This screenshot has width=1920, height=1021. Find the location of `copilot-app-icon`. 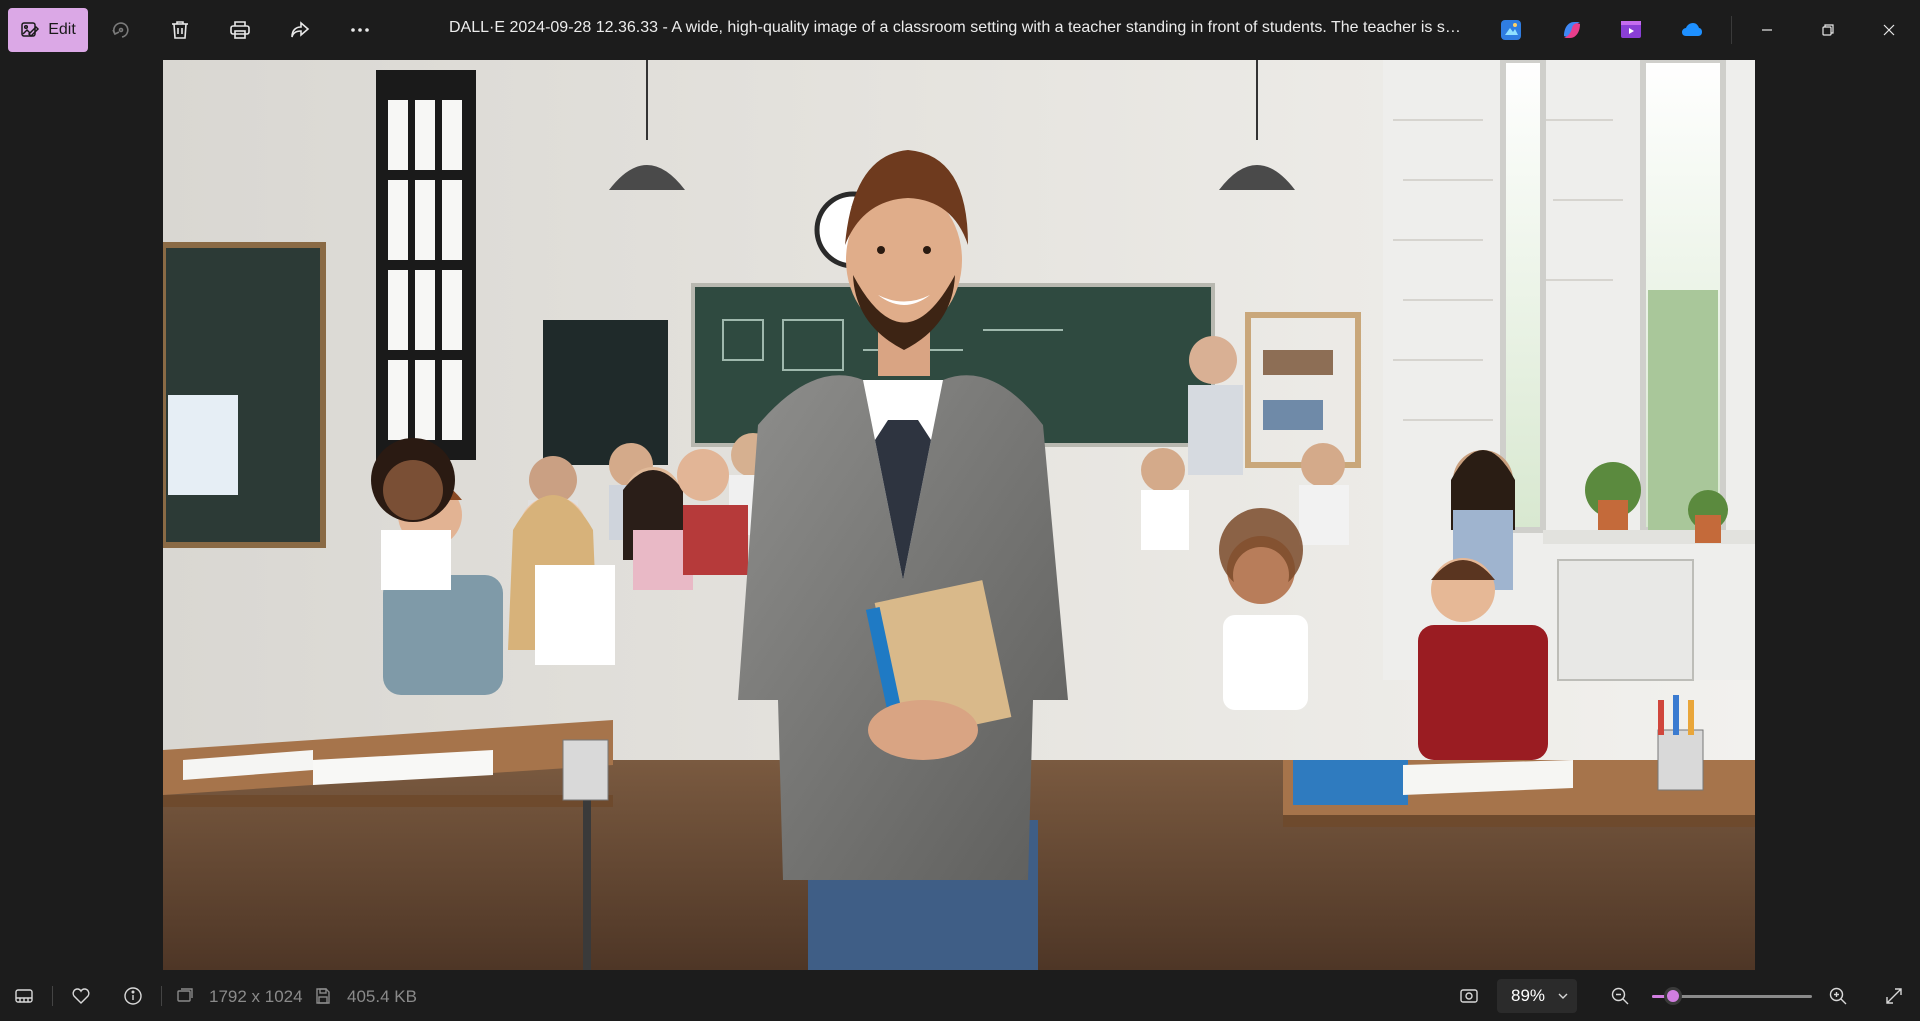

copilot-app-icon is located at coordinates (1572, 30).